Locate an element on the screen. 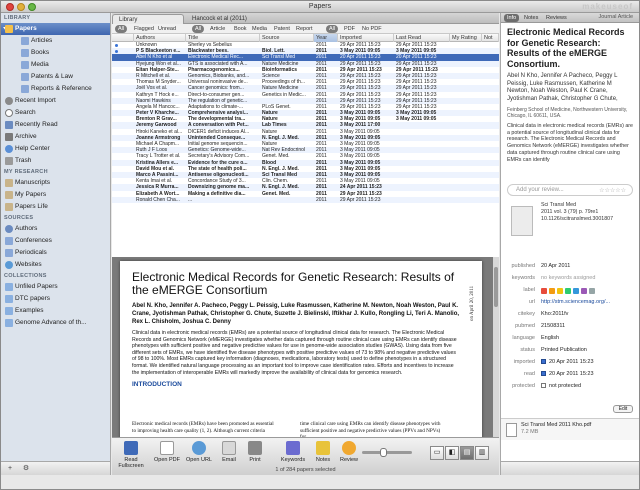 The height and width of the screenshot is (490, 640). protected-checkbox is located at coordinates (543, 386).